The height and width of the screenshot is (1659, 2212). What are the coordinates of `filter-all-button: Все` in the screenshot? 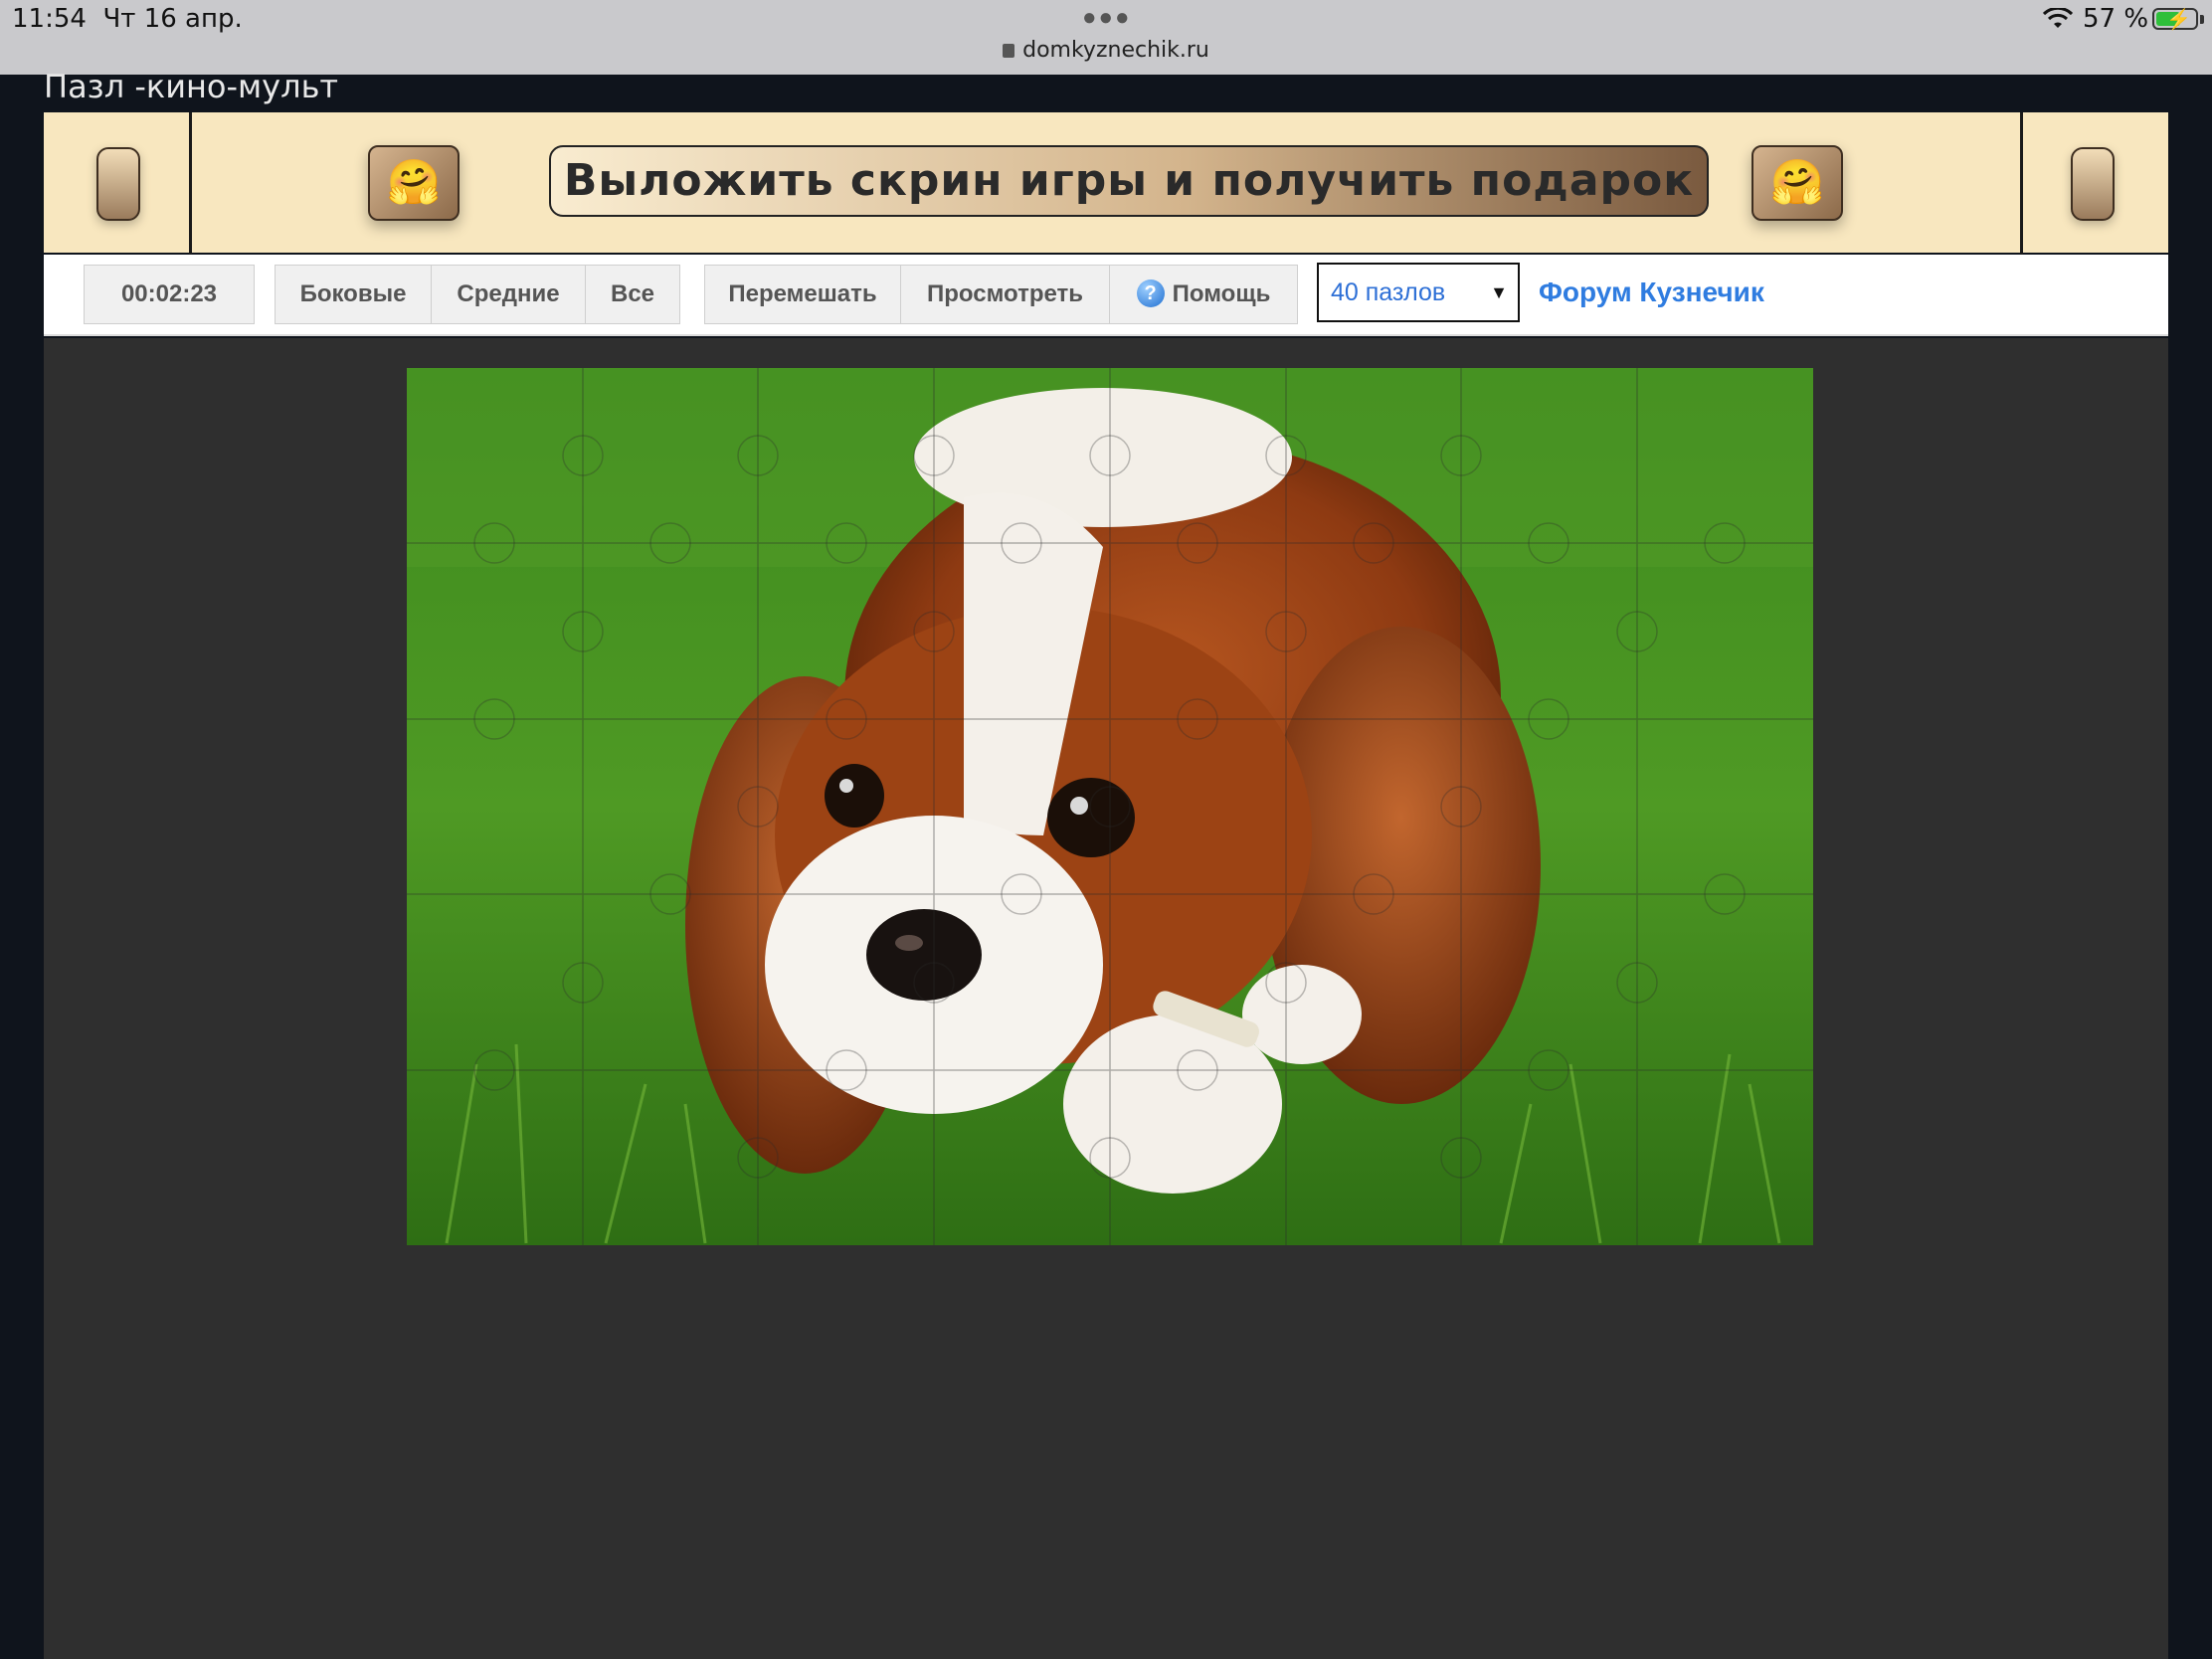 It's located at (632, 294).